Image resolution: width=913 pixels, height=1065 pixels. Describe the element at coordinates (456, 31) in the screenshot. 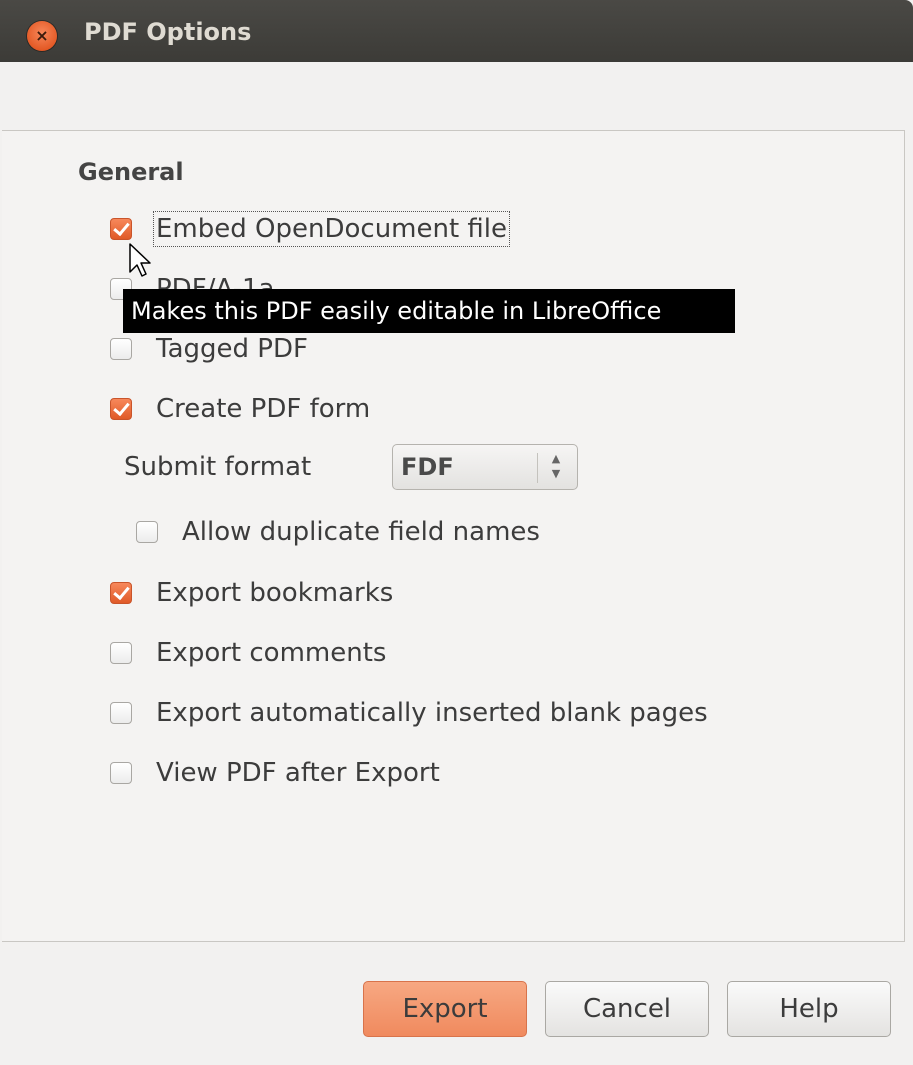

I see `title-bar: × PDF Options` at that location.